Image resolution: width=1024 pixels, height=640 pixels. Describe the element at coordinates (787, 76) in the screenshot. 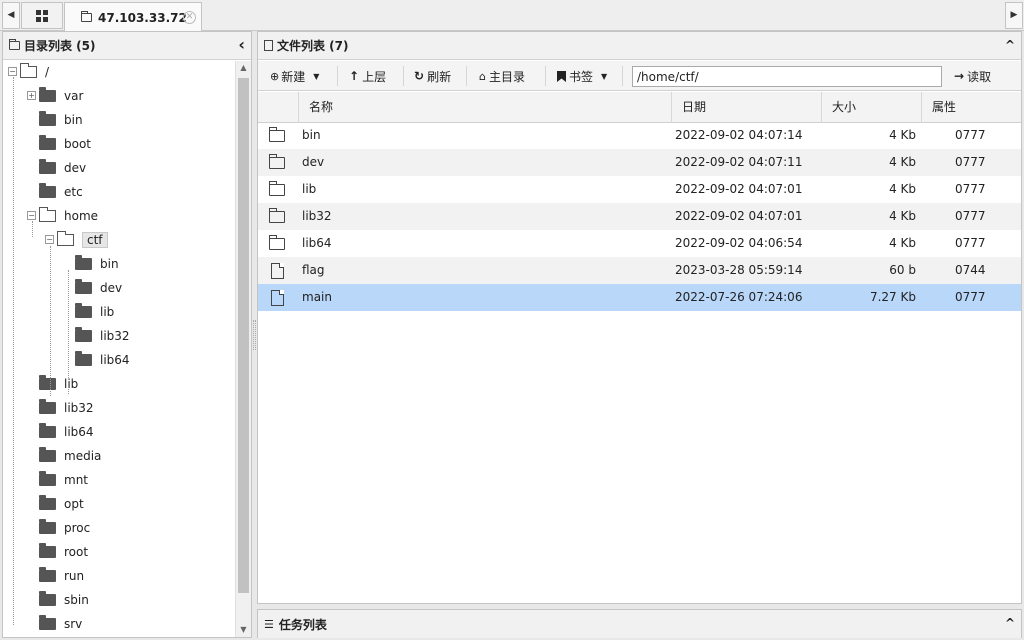

I see `path-input` at that location.